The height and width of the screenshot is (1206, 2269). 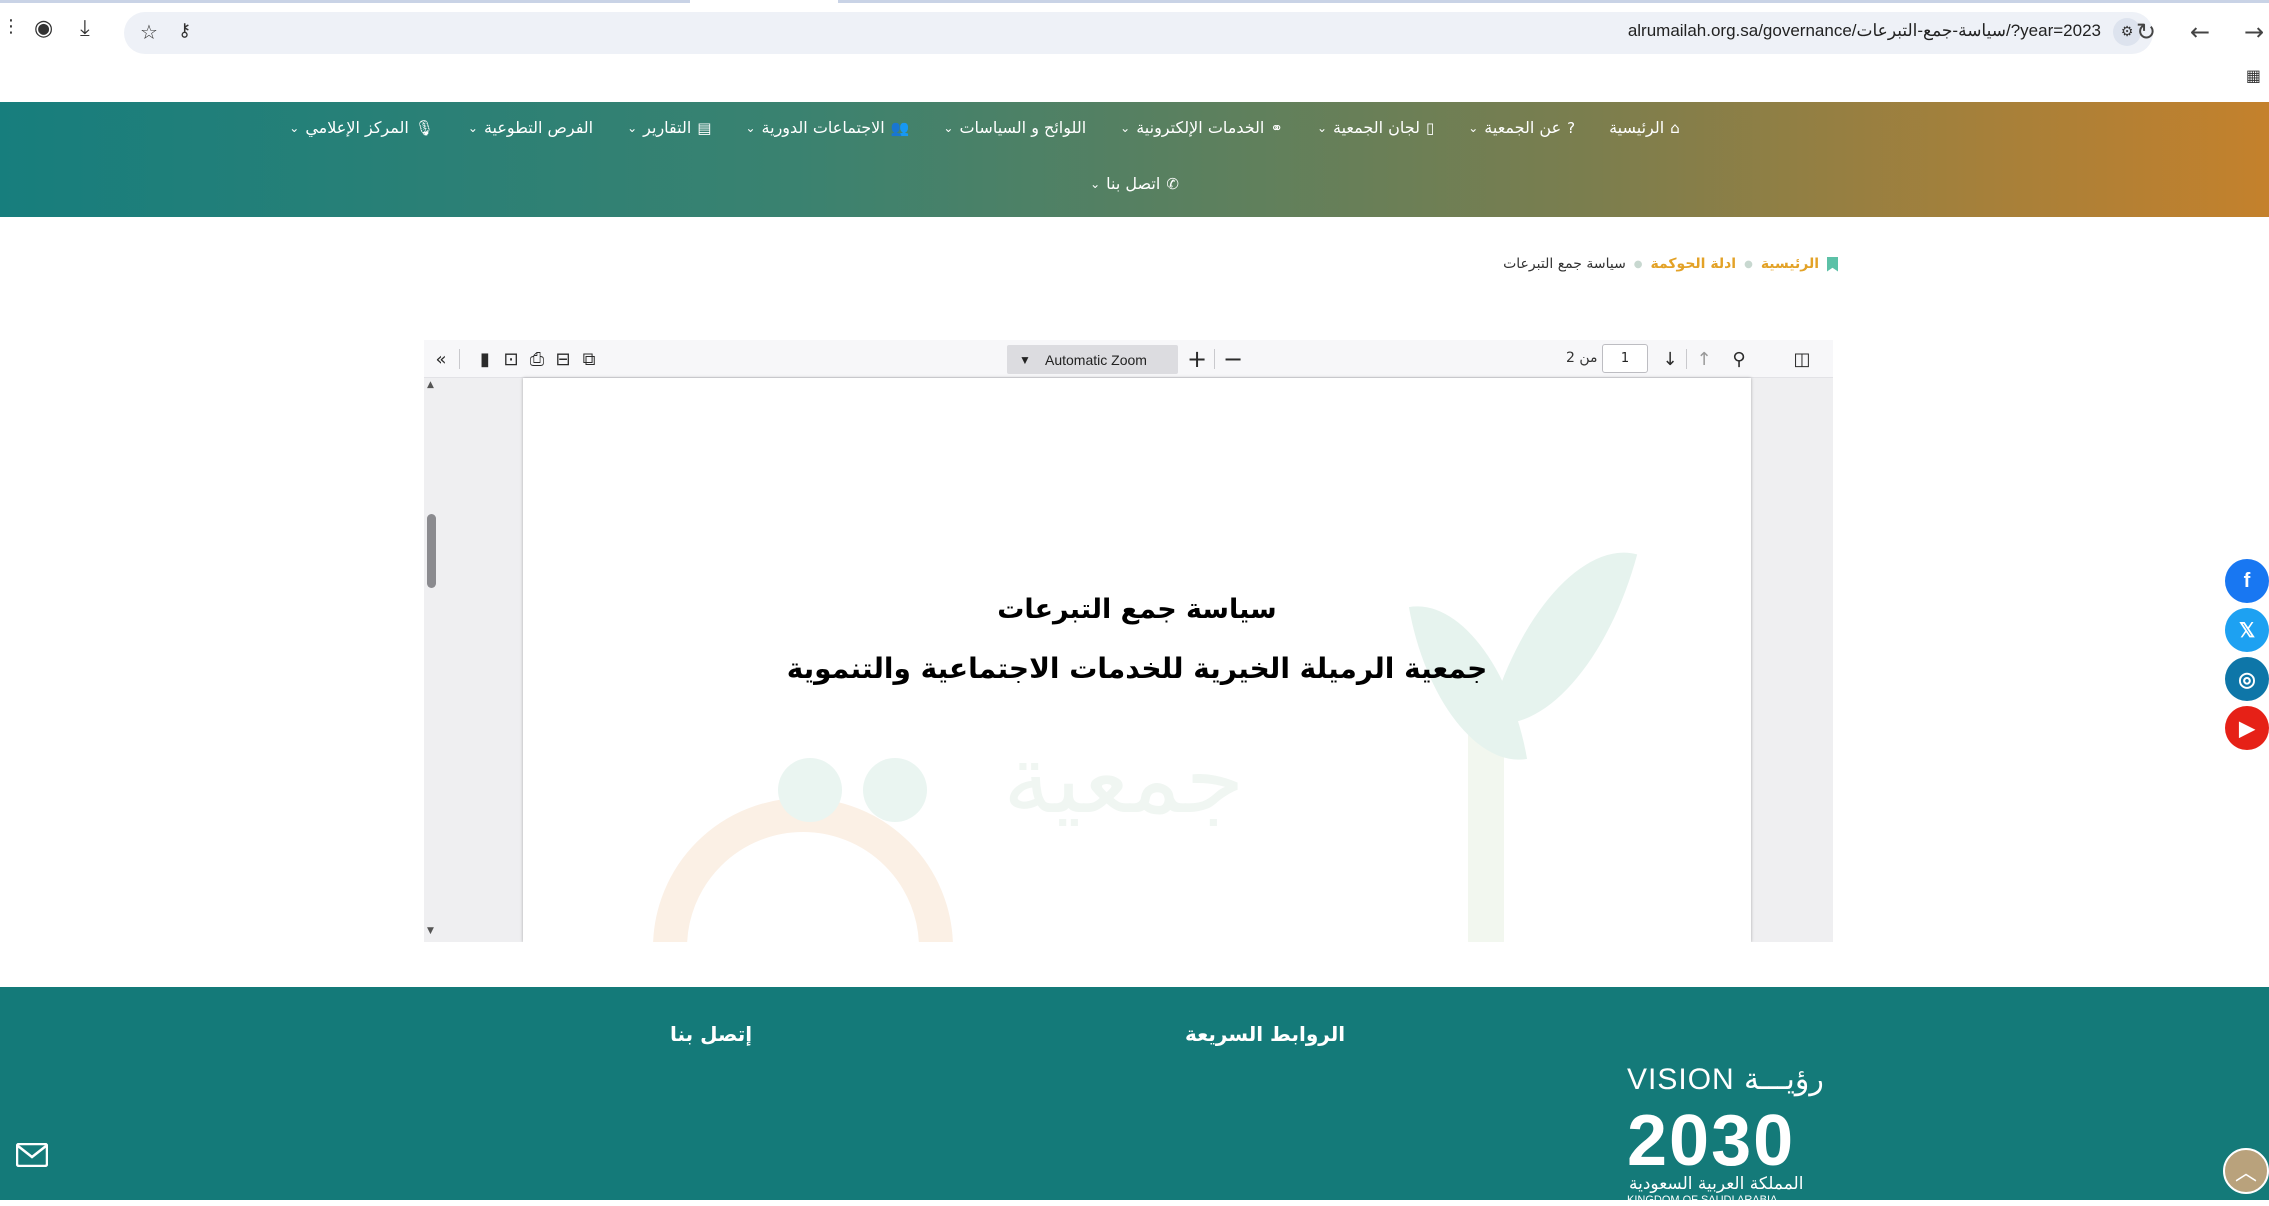 What do you see at coordinates (1265, 1034) in the screenshot?
I see `footer-quick-links-heading: الروابط السريعة` at bounding box center [1265, 1034].